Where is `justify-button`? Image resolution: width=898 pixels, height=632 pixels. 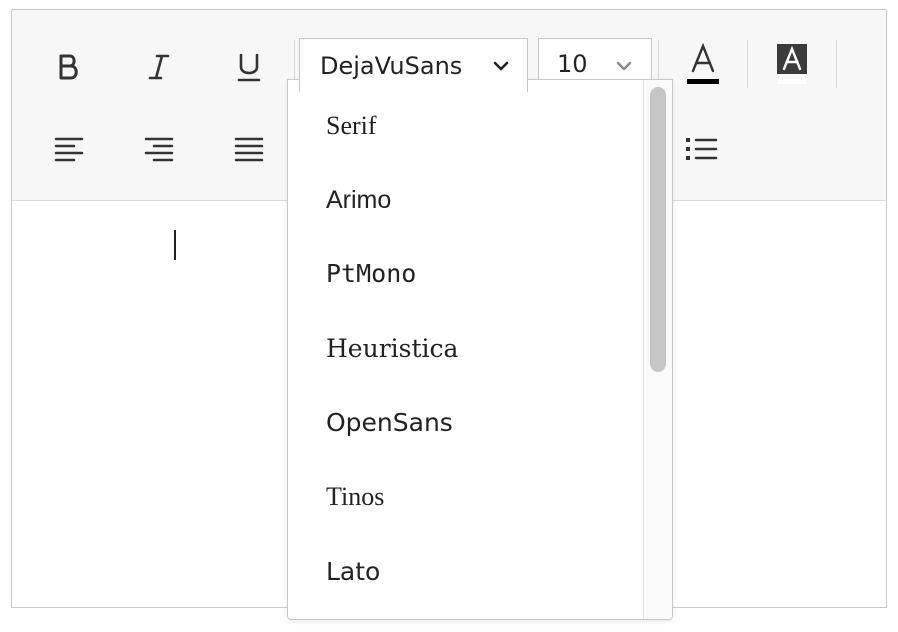 justify-button is located at coordinates (249, 149).